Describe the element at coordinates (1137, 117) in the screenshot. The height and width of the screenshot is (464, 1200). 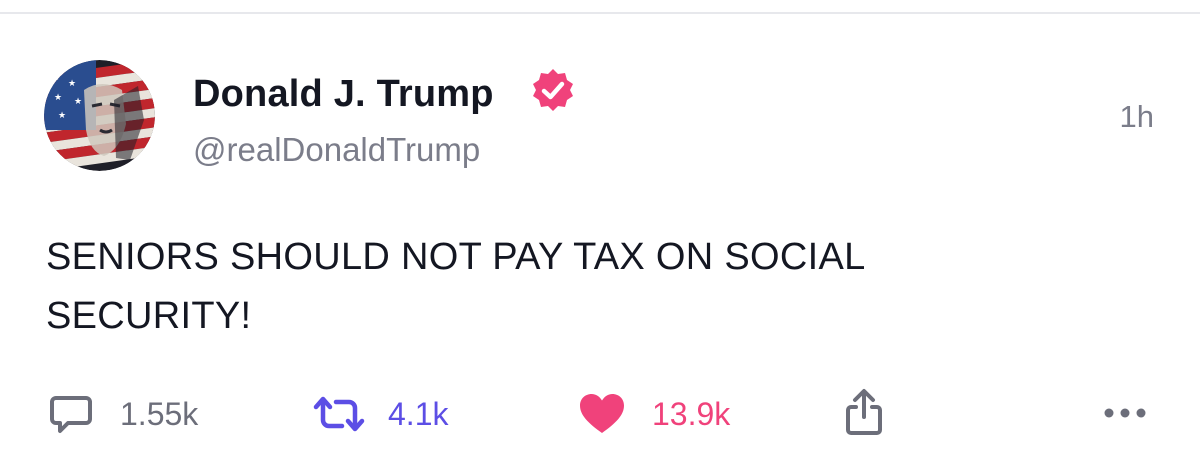
I see `post-timestamp: 1h` at that location.